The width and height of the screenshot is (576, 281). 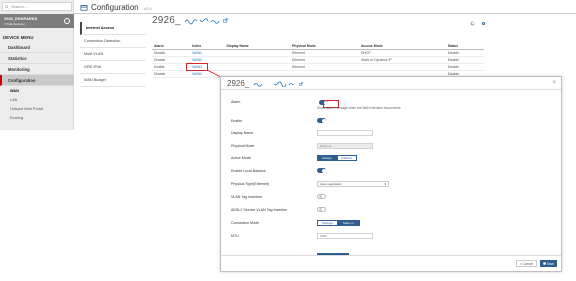 What do you see at coordinates (37, 117) in the screenshot?
I see `submenu-item-routing: Routing` at bounding box center [37, 117].